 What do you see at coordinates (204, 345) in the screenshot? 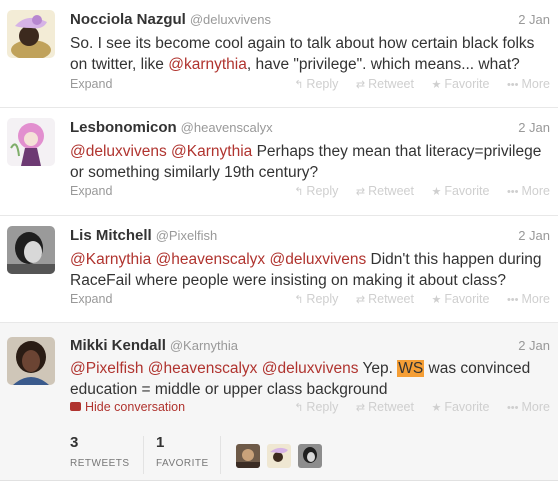
I see `author-handle: @Karnythia` at bounding box center [204, 345].